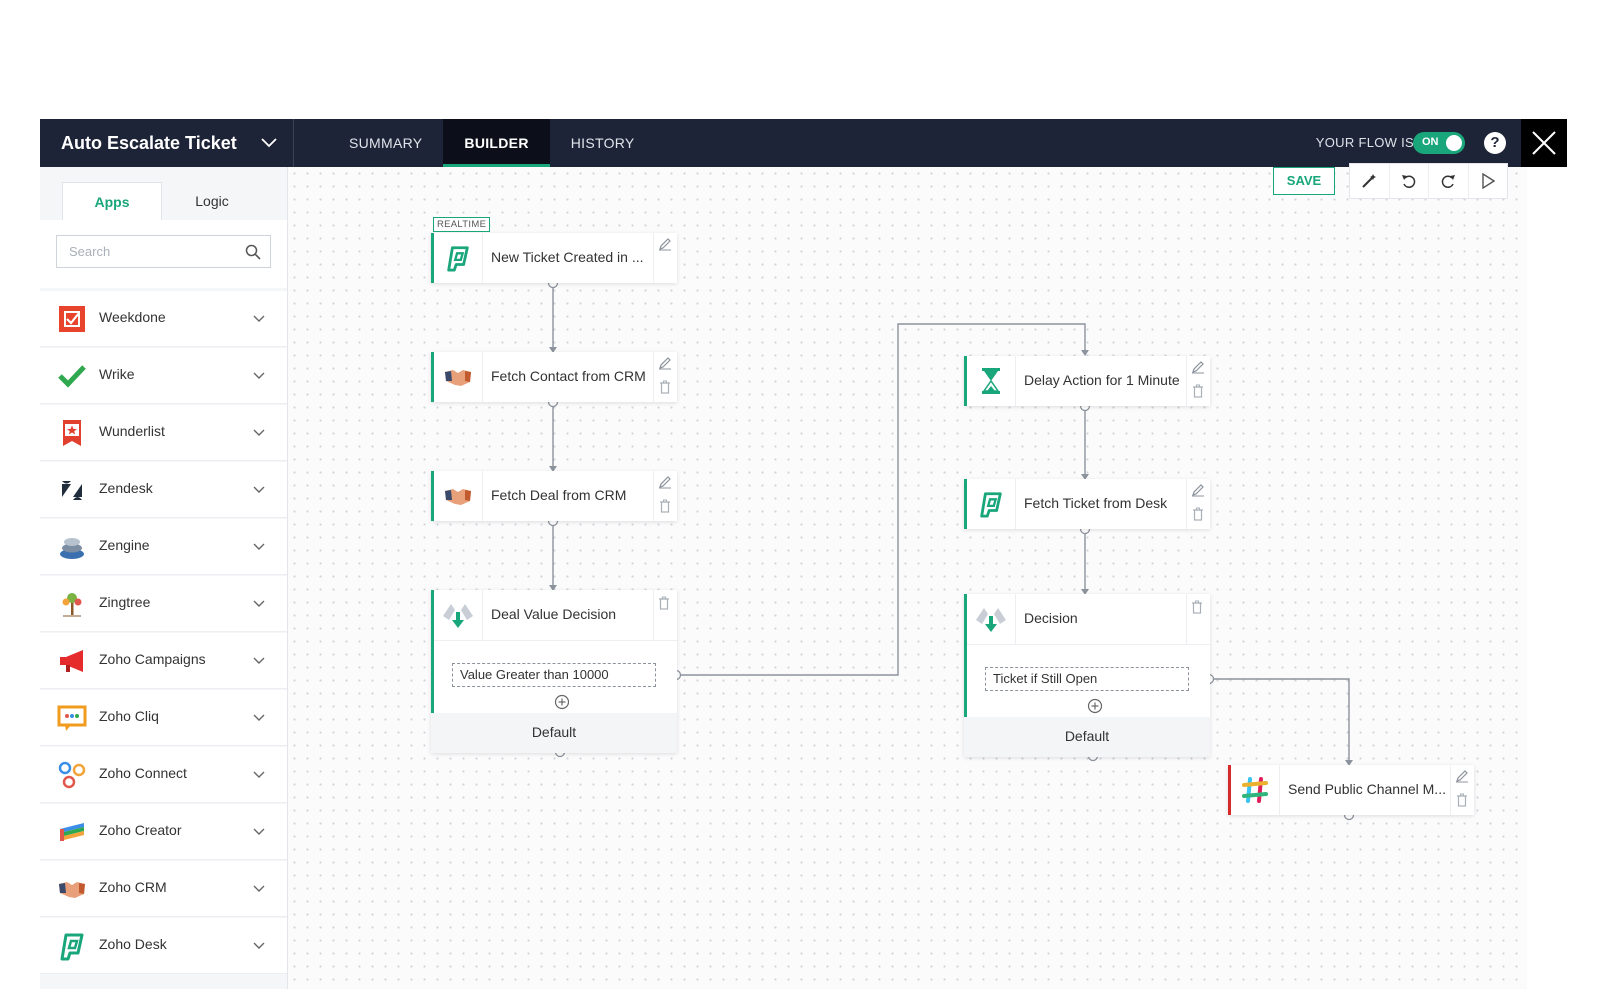 The width and height of the screenshot is (1600, 989). What do you see at coordinates (143, 773) in the screenshot?
I see `app-name: Zoho Connect` at bounding box center [143, 773].